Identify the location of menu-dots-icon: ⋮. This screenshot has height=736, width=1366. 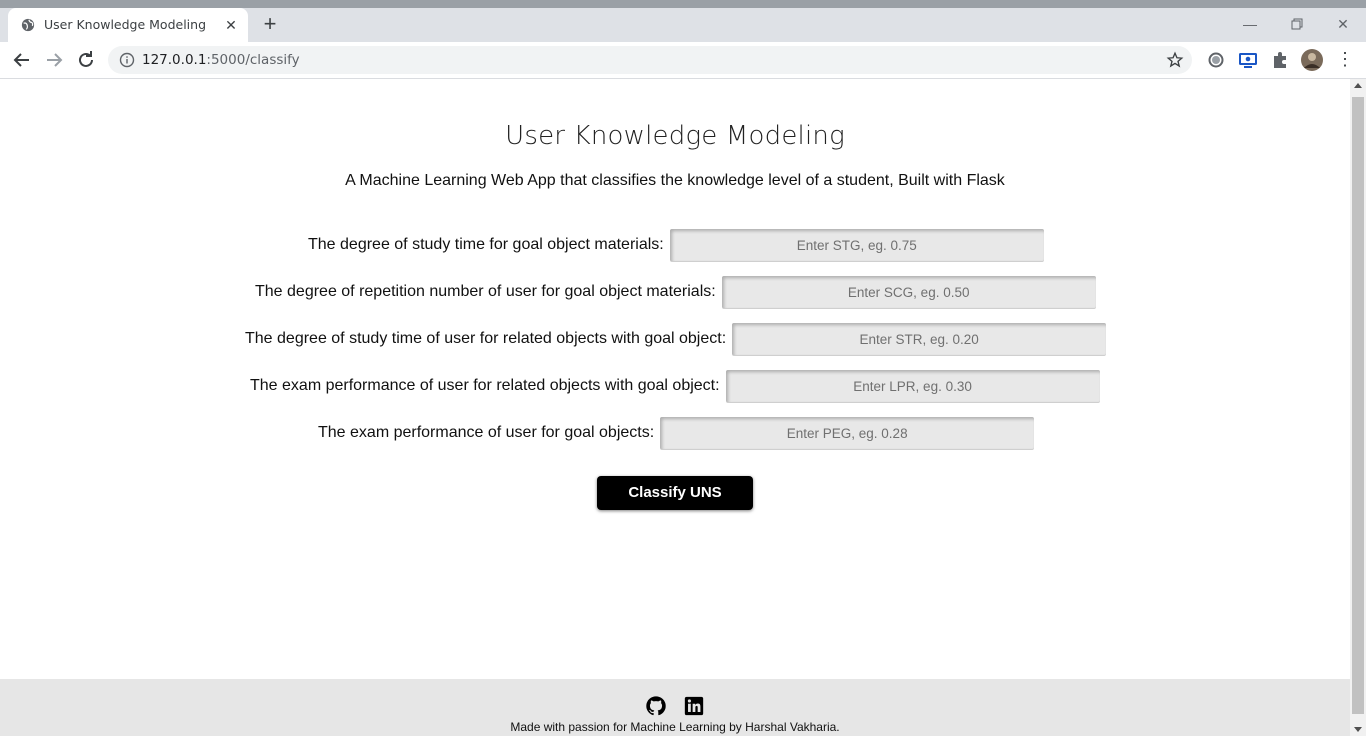
(1345, 60).